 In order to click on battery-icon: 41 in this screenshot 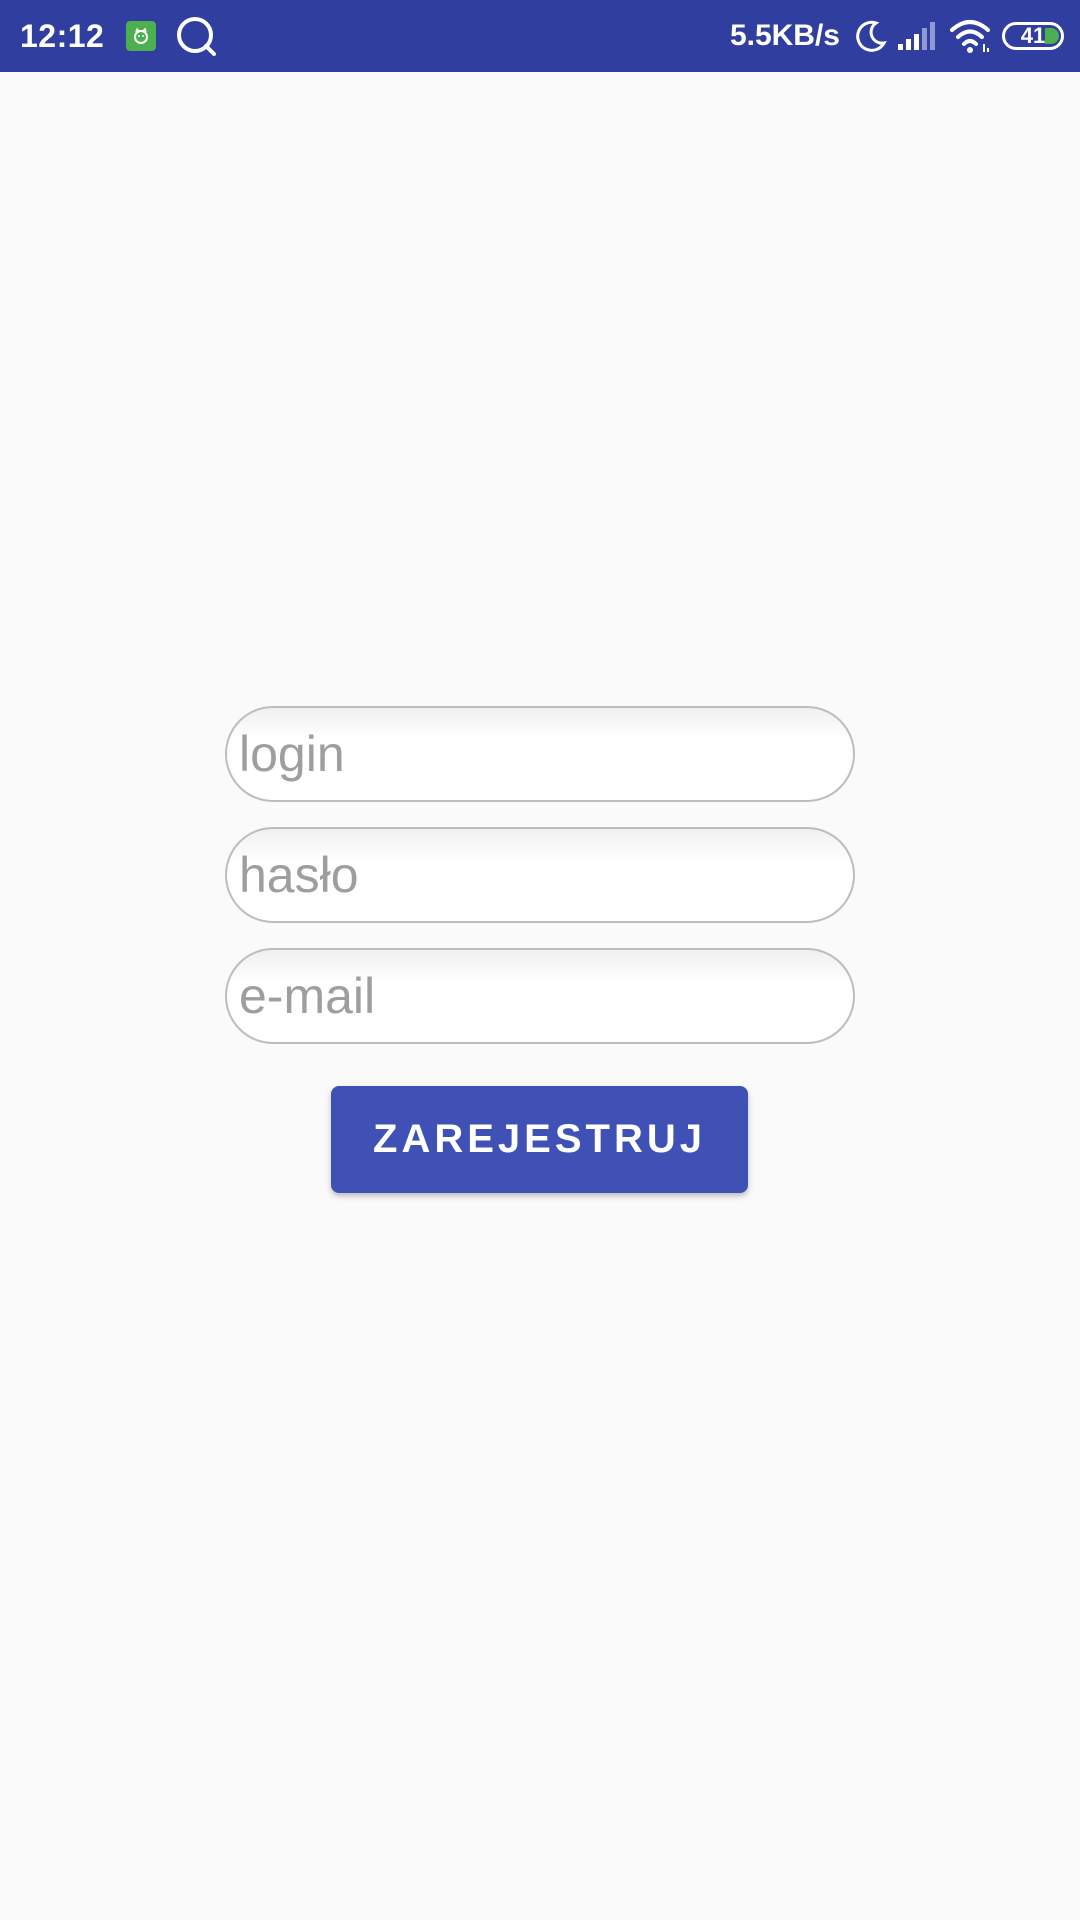, I will do `click(1033, 36)`.